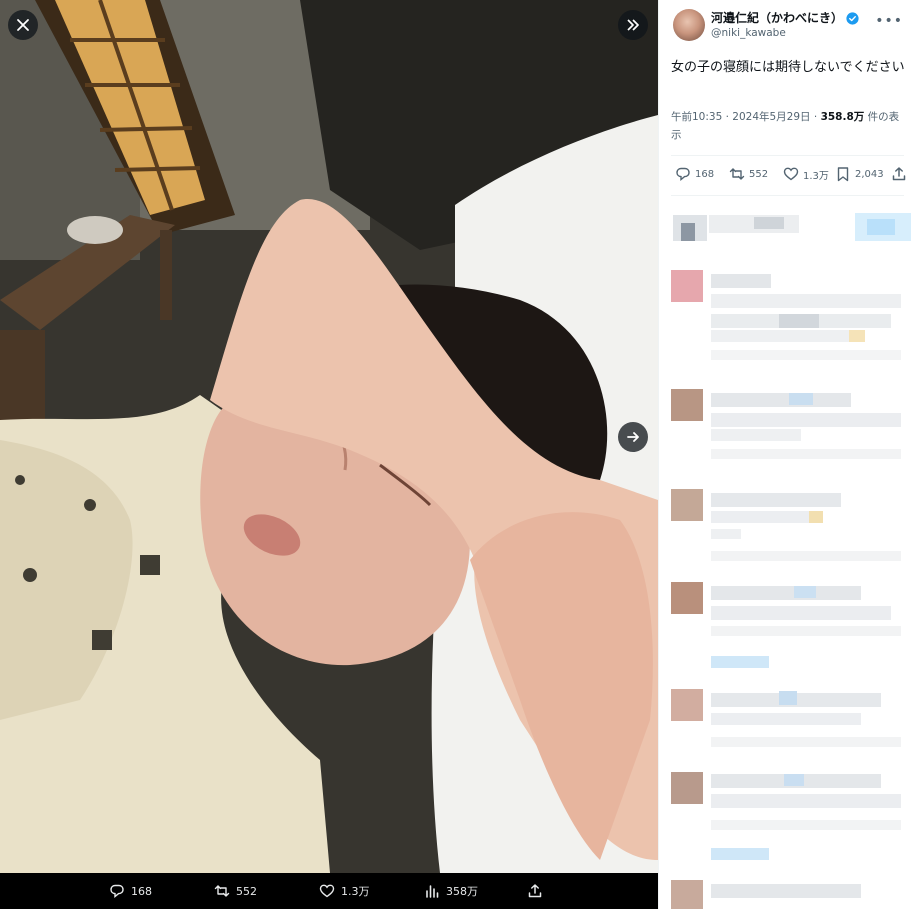  I want to click on media-reply-count: 168, so click(141, 891).